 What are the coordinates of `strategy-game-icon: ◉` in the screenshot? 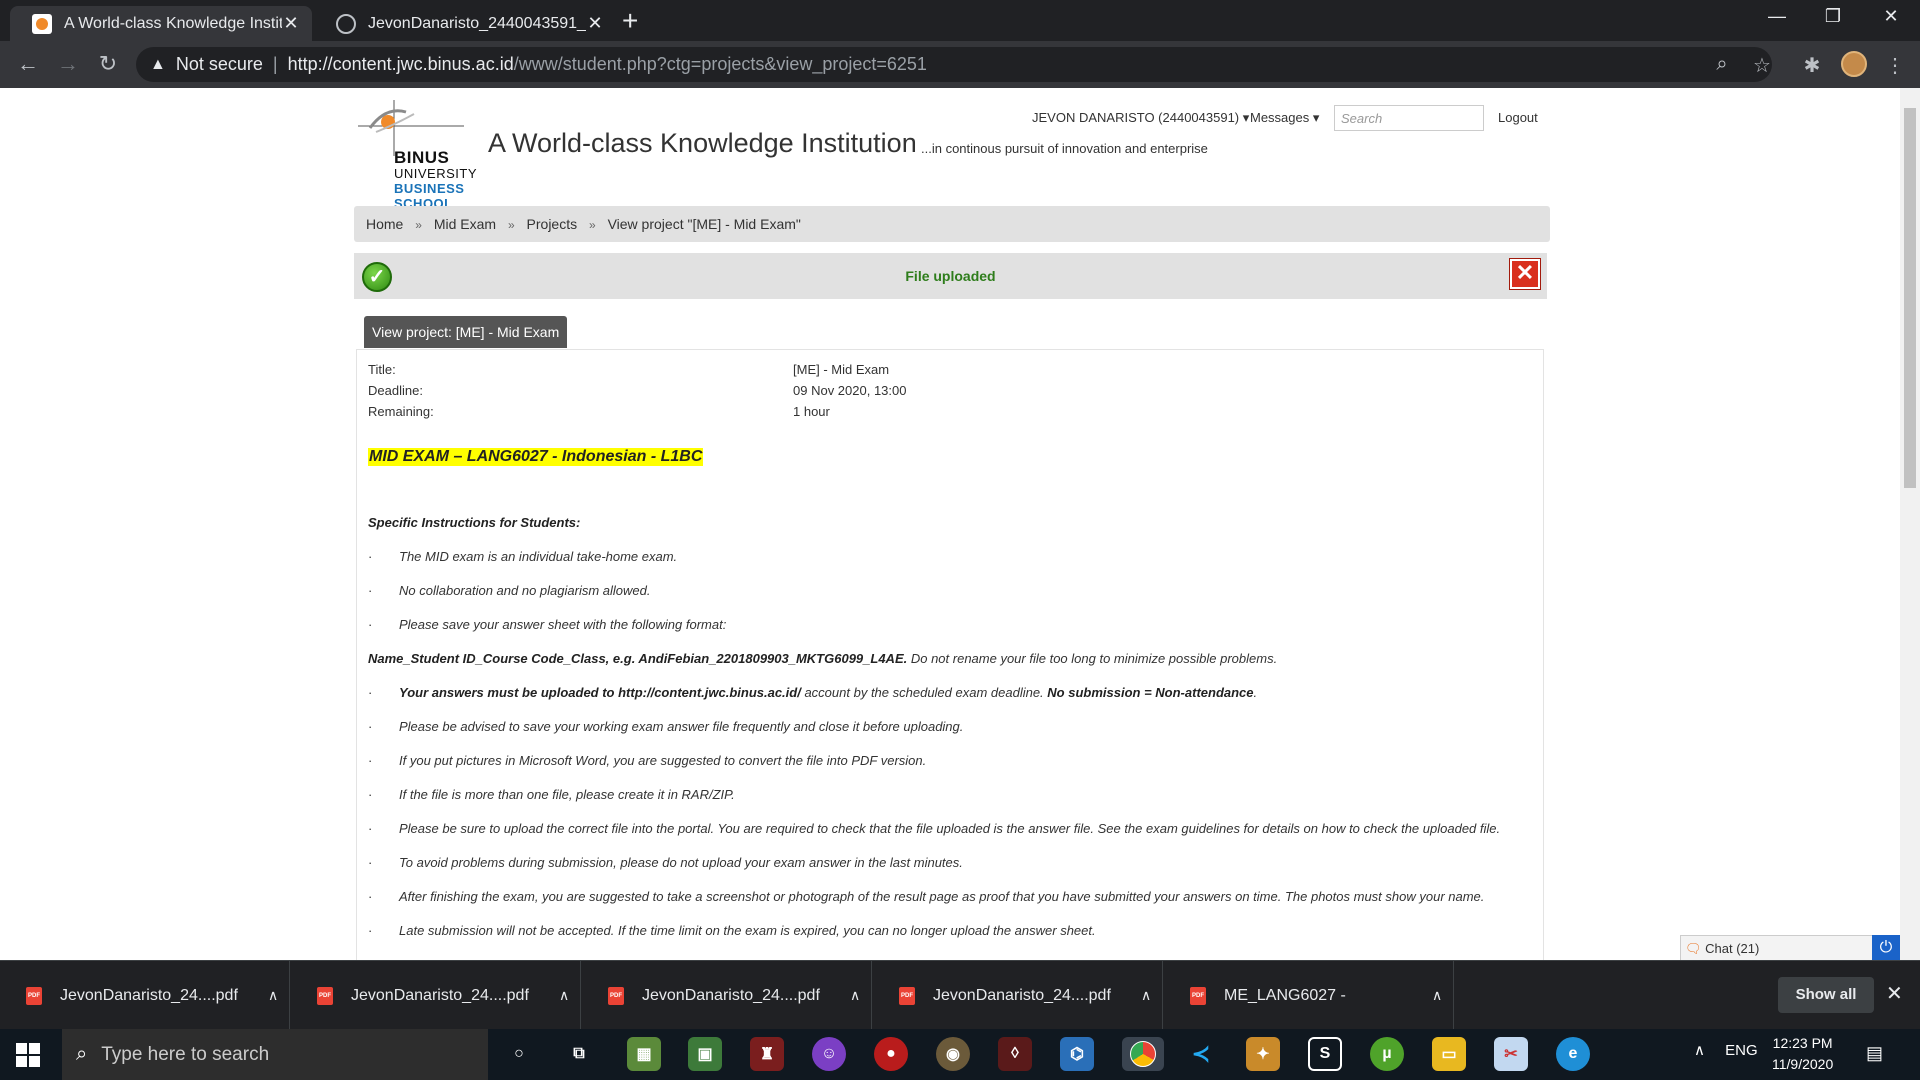 It's located at (953, 1054).